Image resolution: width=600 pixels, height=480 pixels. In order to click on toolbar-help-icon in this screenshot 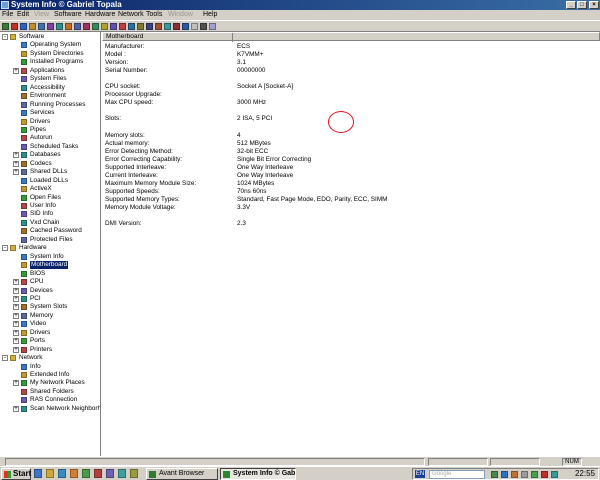, I will do `click(176, 26)`.